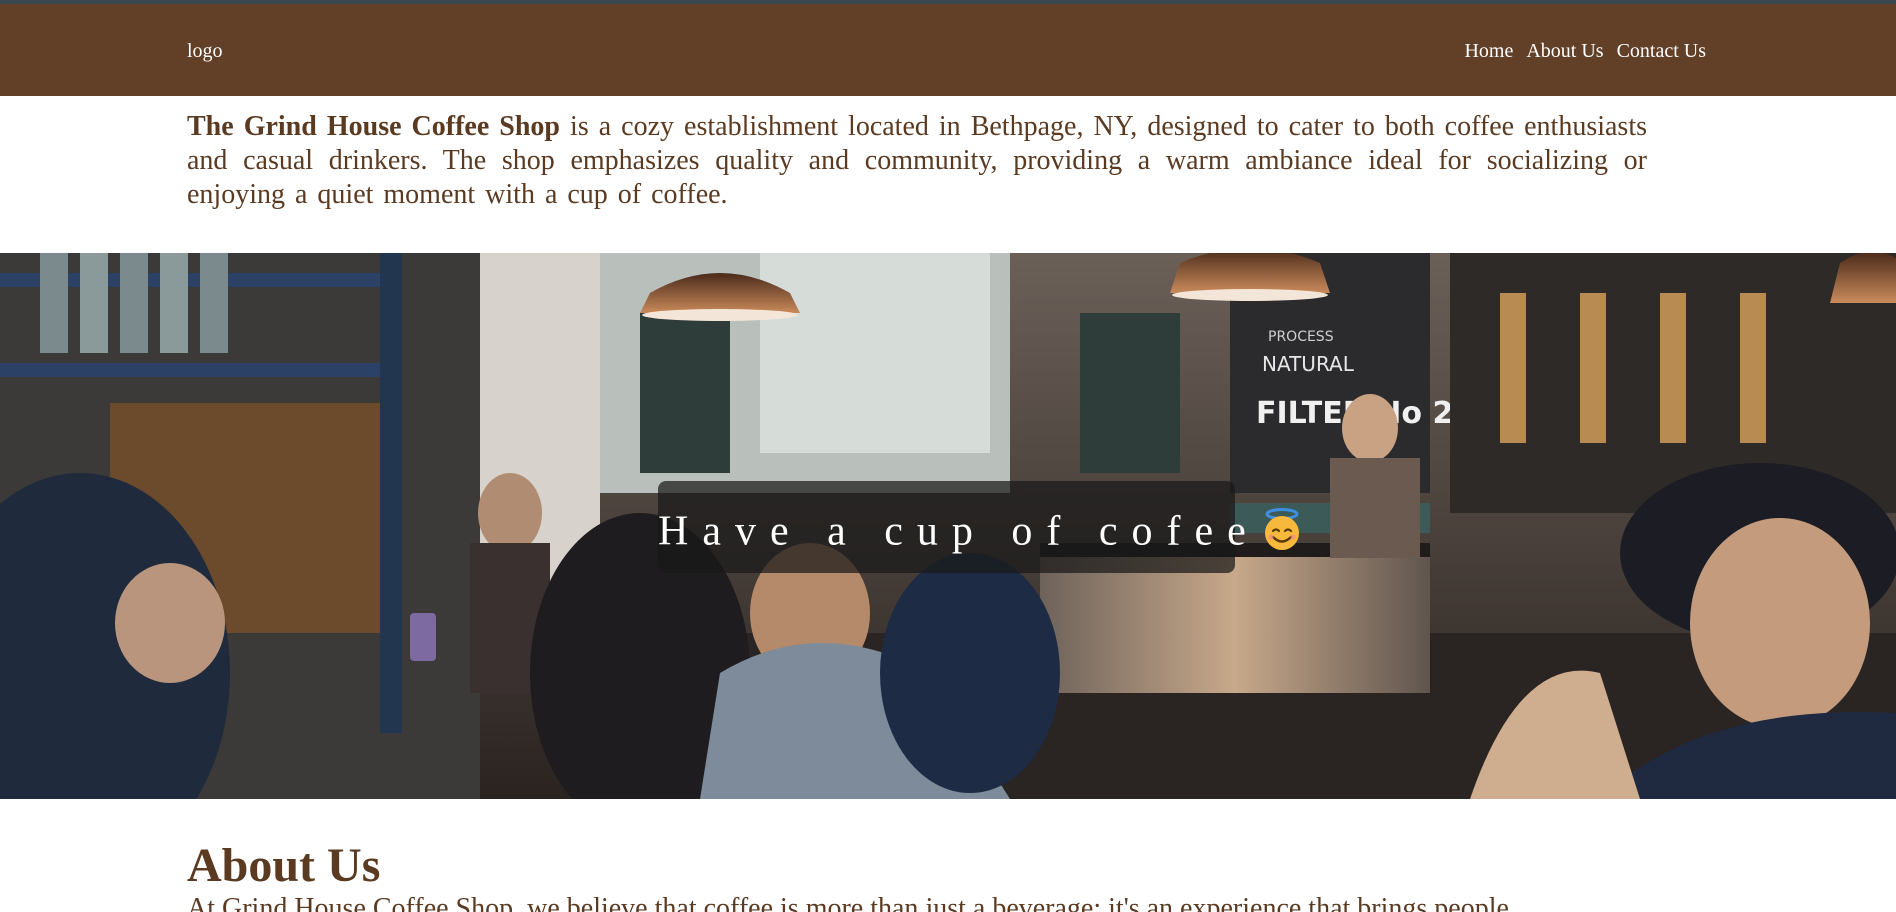 The height and width of the screenshot is (912, 1896). What do you see at coordinates (1661, 51) in the screenshot?
I see `nav-link-contact-us: Contact Us` at bounding box center [1661, 51].